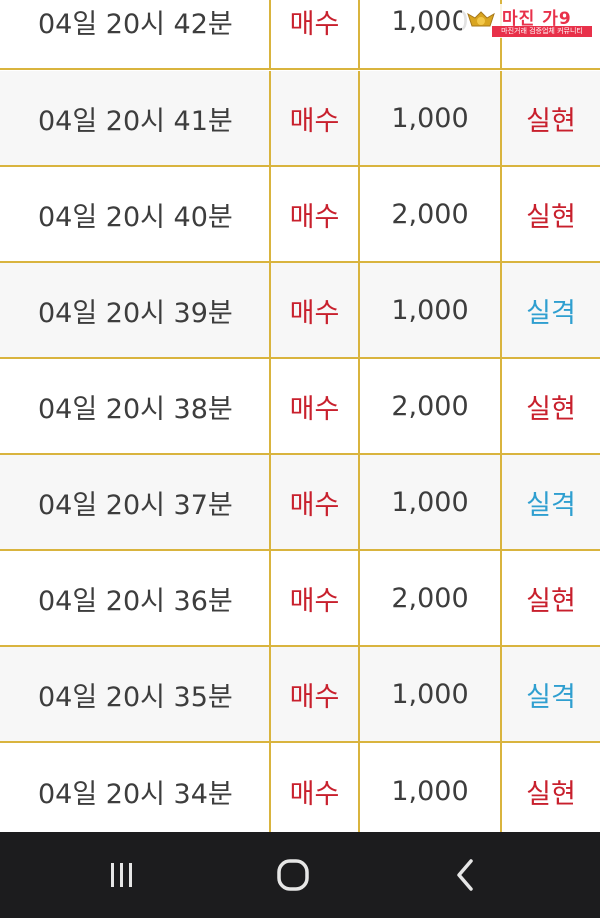  I want to click on table-row: 04일 20시 34분 매수 1,000 실현, so click(300, 787).